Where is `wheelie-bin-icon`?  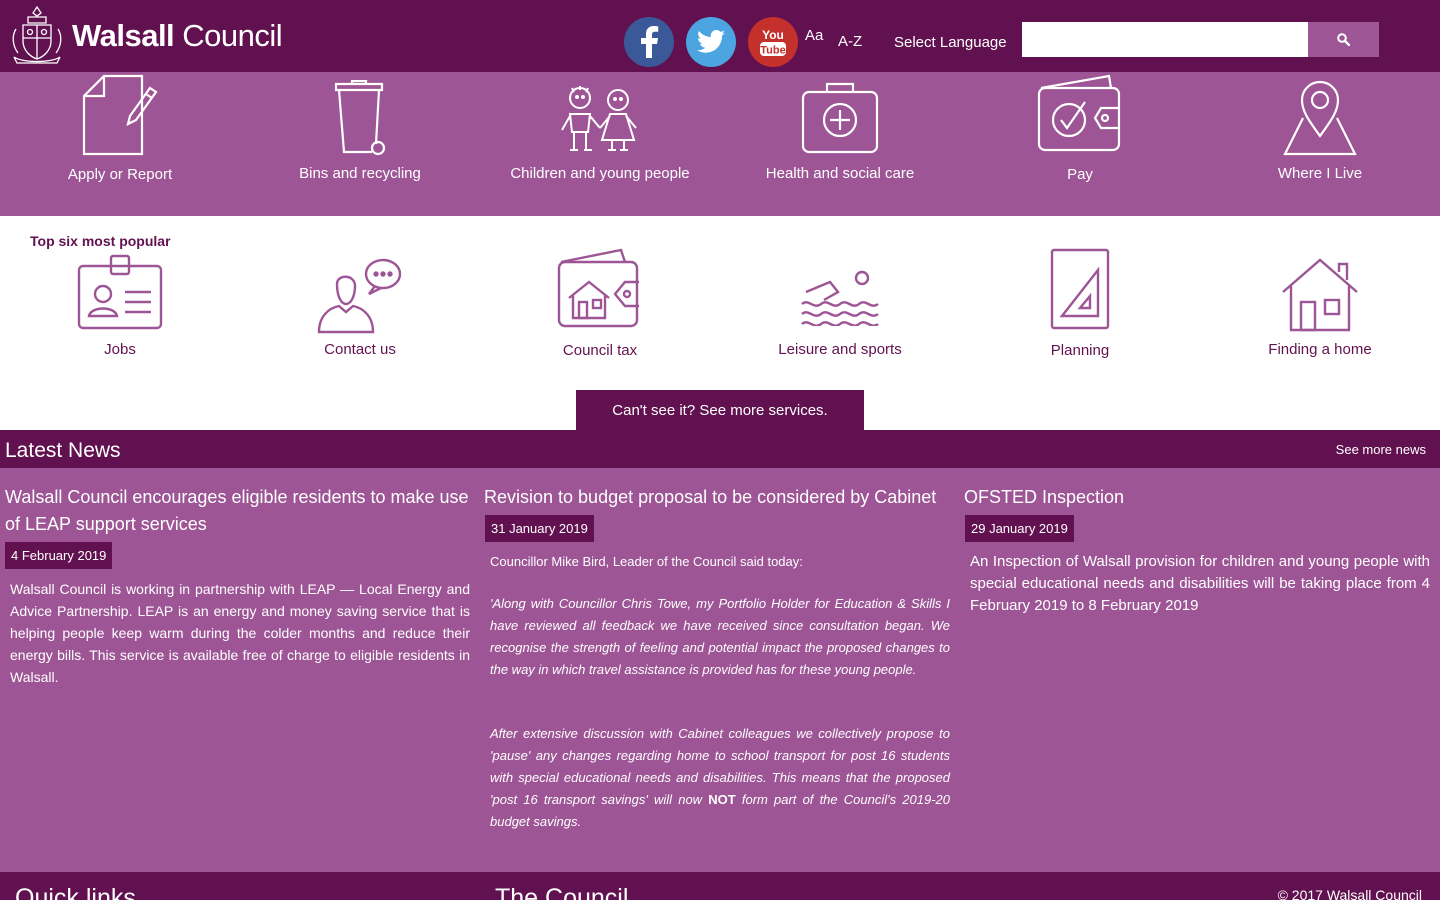 wheelie-bin-icon is located at coordinates (360, 118).